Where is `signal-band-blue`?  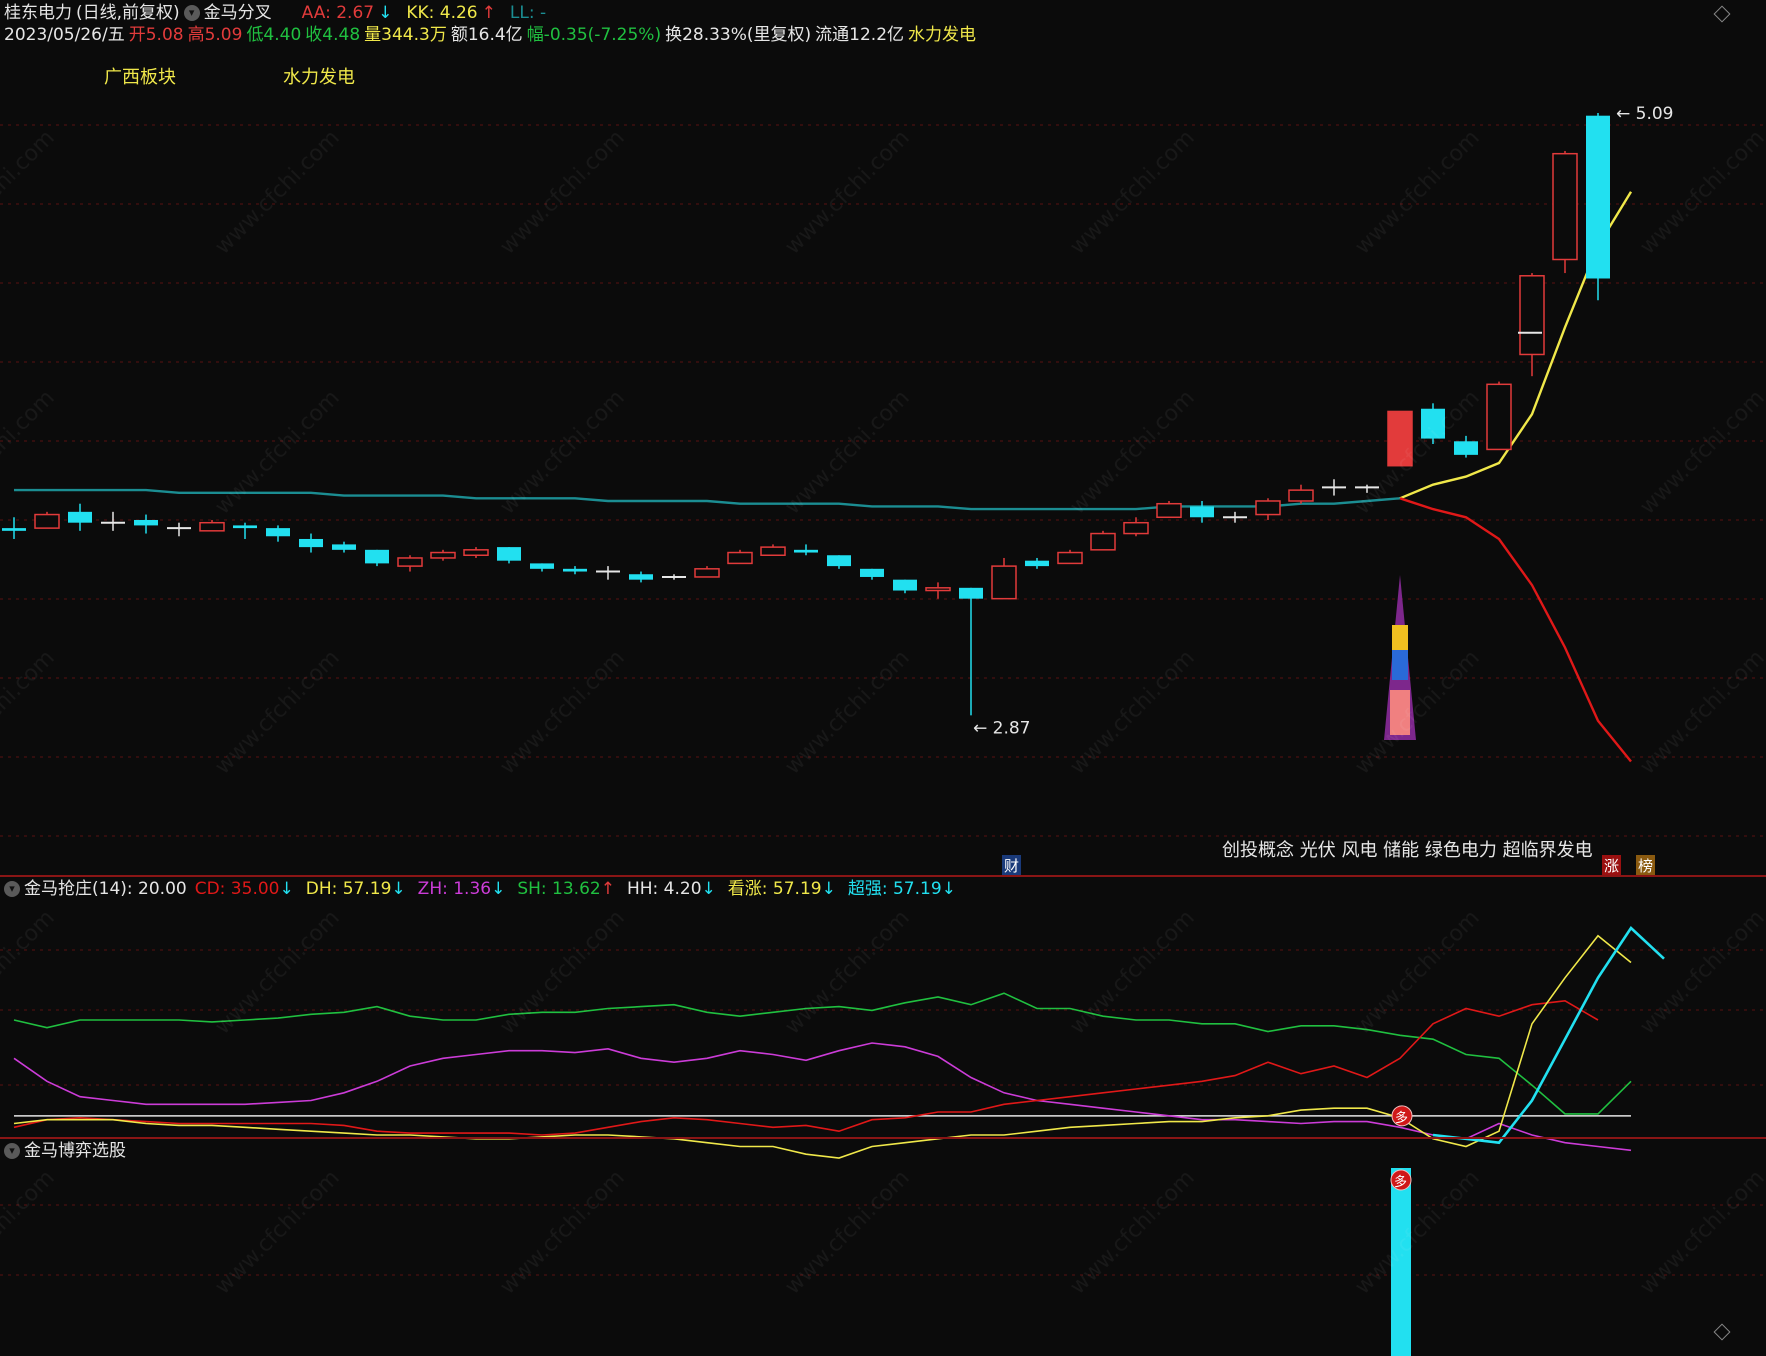 signal-band-blue is located at coordinates (1400, 665).